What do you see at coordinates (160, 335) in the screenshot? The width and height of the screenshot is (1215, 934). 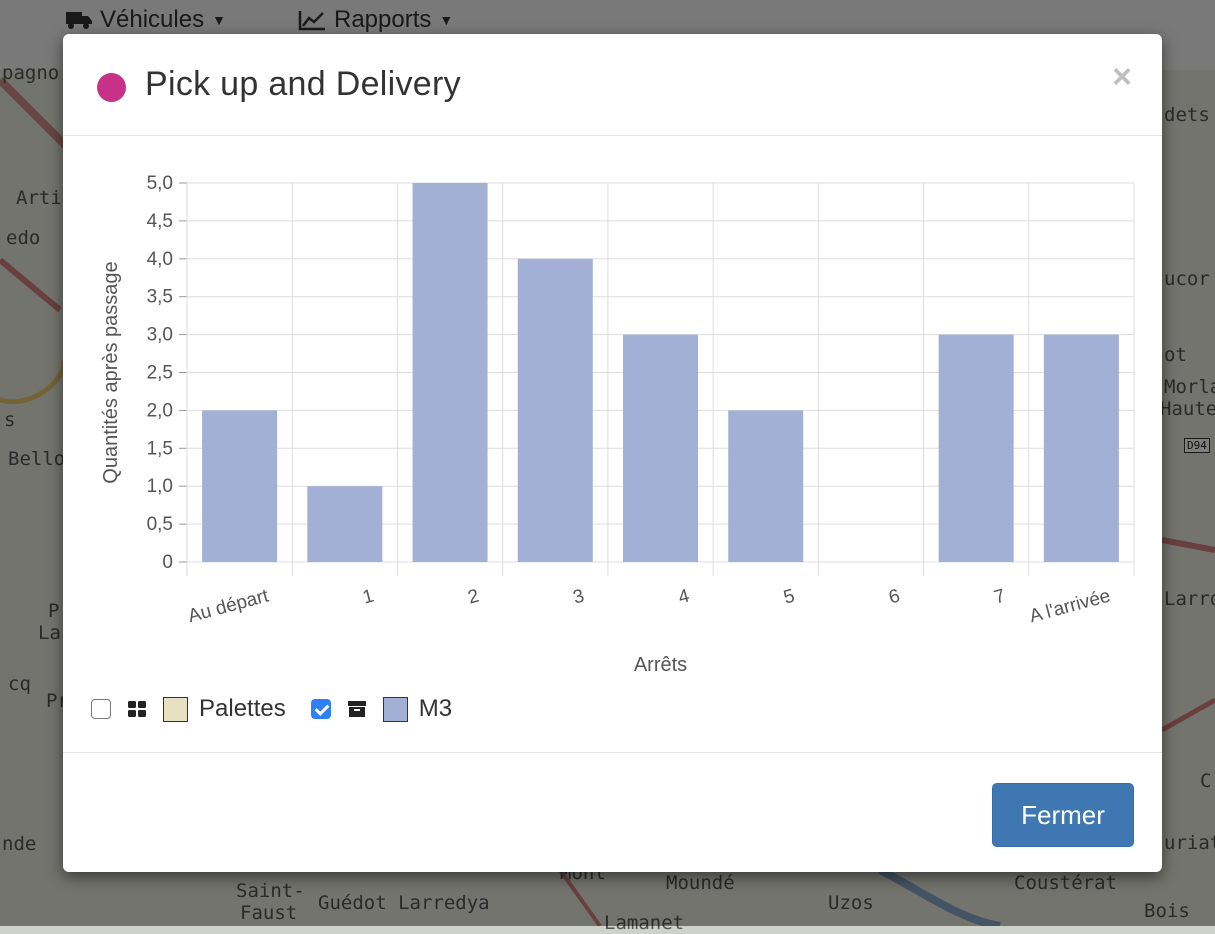 I see `y-tick-label: 3,0` at bounding box center [160, 335].